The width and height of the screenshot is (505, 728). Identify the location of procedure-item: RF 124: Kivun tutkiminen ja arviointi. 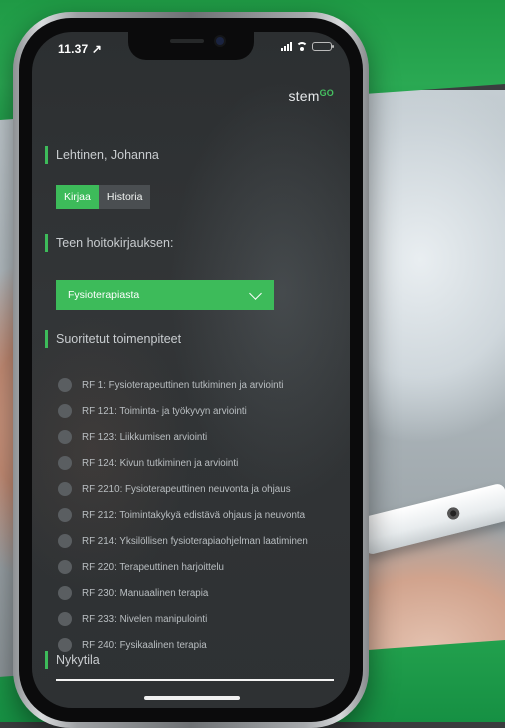
(203, 463).